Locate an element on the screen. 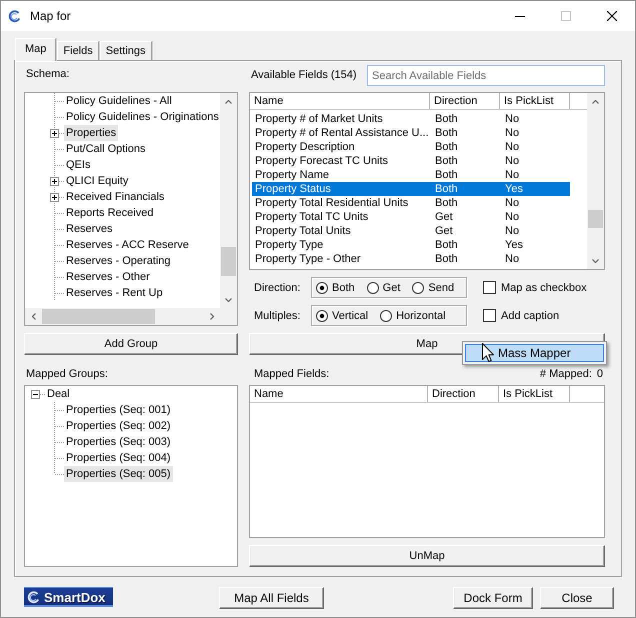 Image resolution: width=636 pixels, height=618 pixels. radio-label: Send is located at coordinates (441, 288).